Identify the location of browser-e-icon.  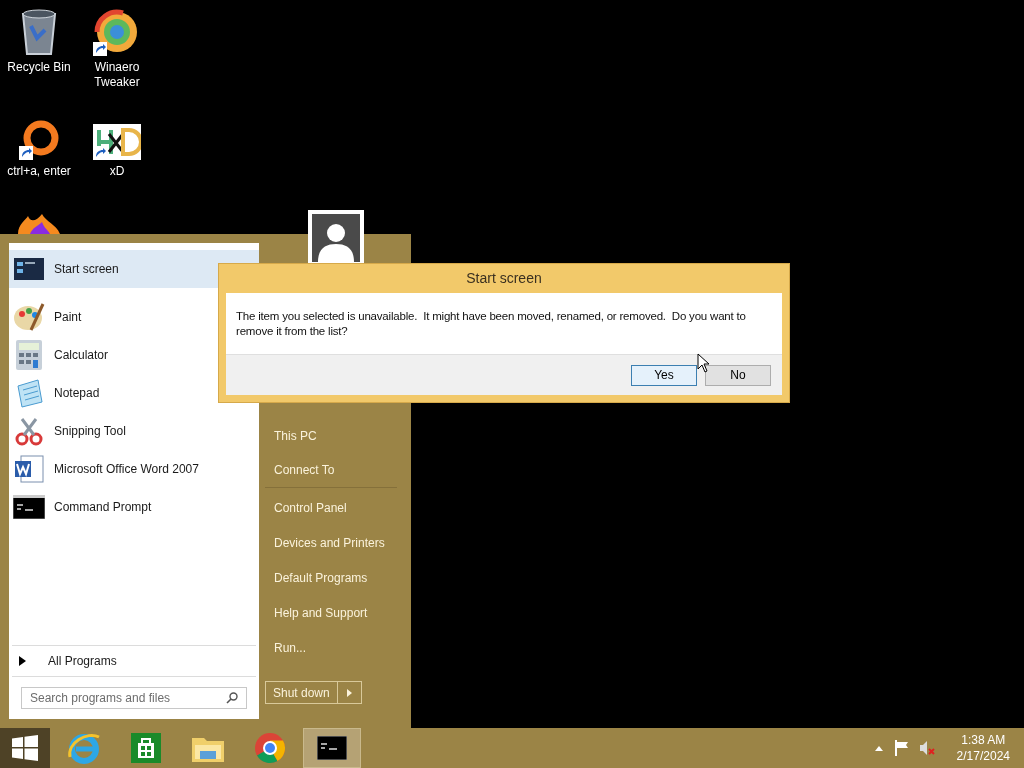
(84, 748).